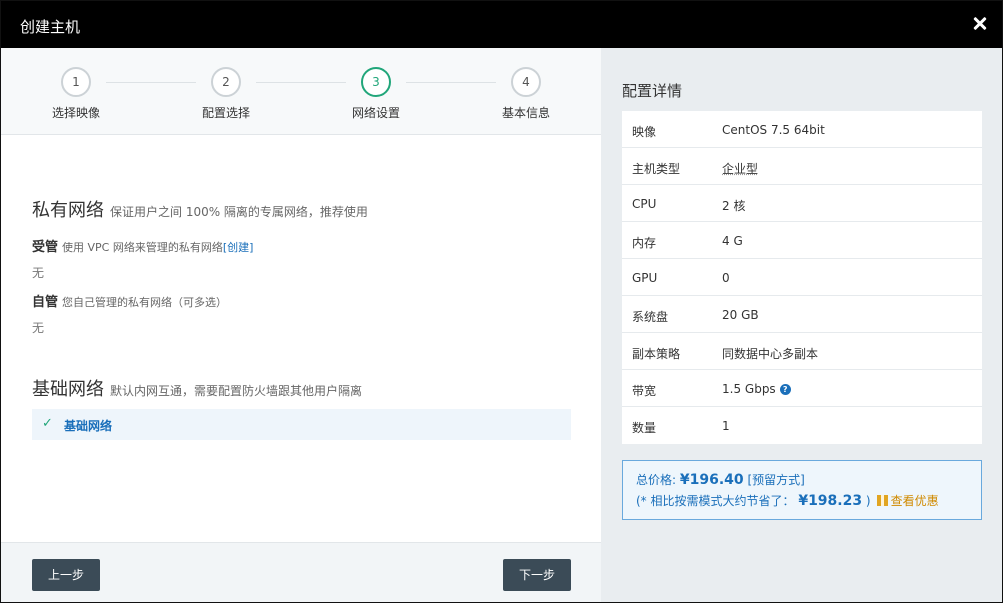 The image size is (1003, 603). Describe the element at coordinates (830, 501) in the screenshot. I see `savings-amount: ¥198.23` at that location.